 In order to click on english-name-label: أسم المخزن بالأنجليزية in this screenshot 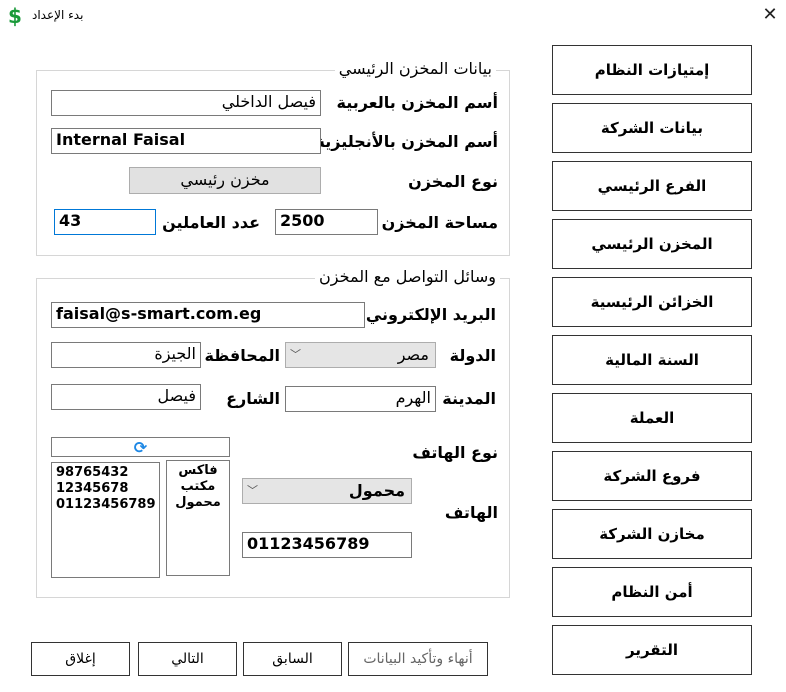, I will do `click(406, 141)`.